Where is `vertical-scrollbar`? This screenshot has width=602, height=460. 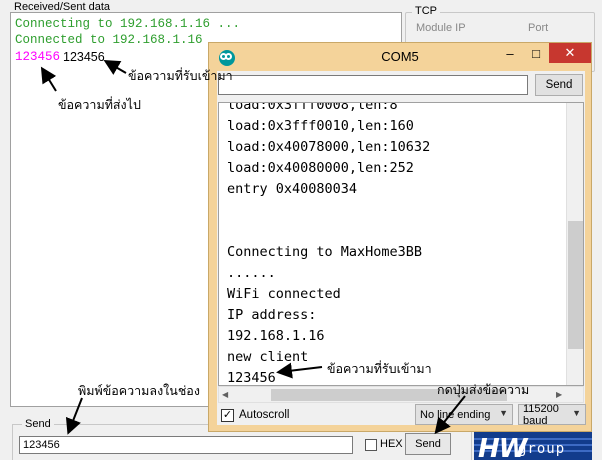
vertical-scrollbar is located at coordinates (574, 244).